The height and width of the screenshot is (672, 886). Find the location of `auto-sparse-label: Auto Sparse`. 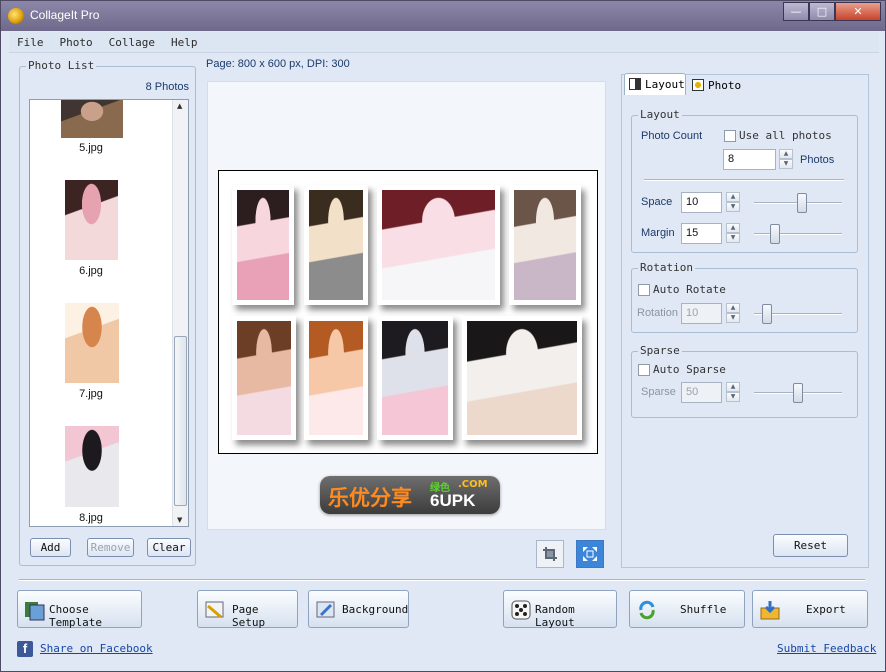

auto-sparse-label: Auto Sparse is located at coordinates (689, 369).